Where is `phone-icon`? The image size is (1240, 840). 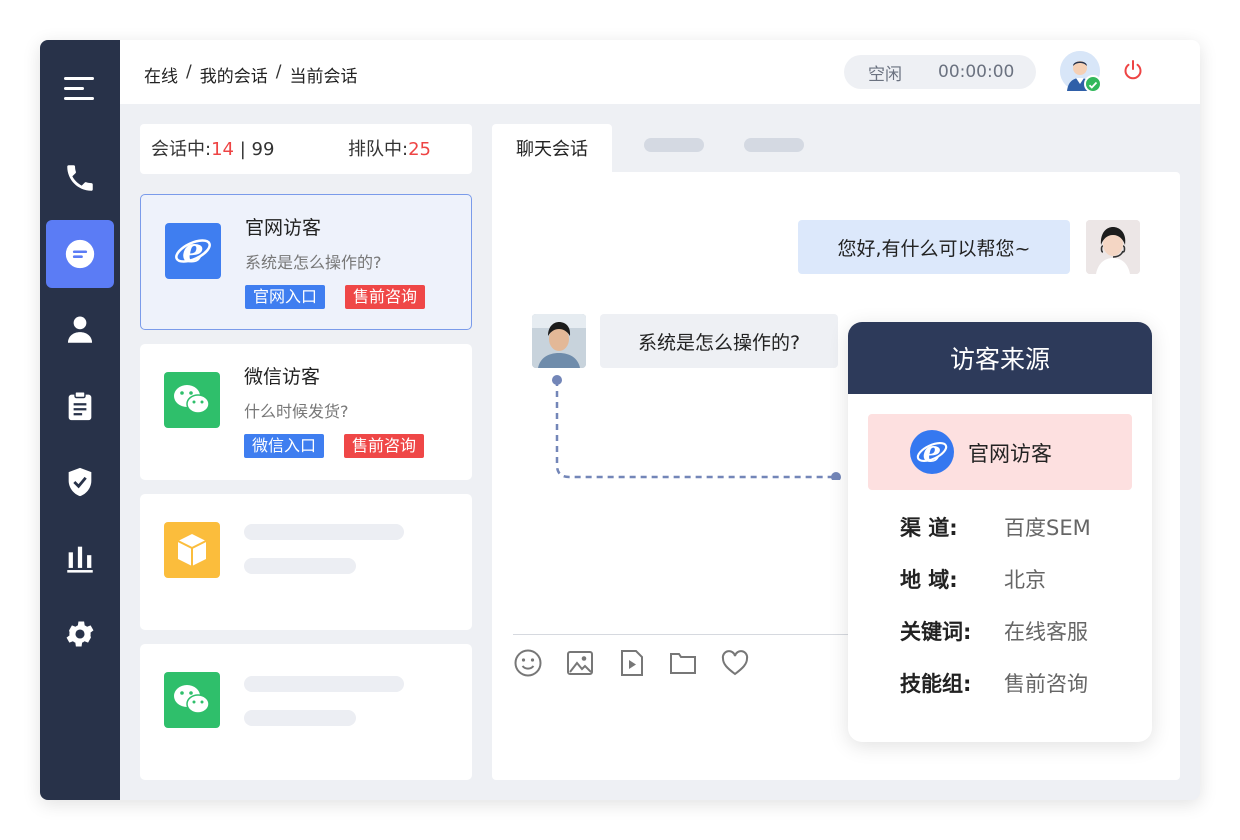 phone-icon is located at coordinates (80, 178).